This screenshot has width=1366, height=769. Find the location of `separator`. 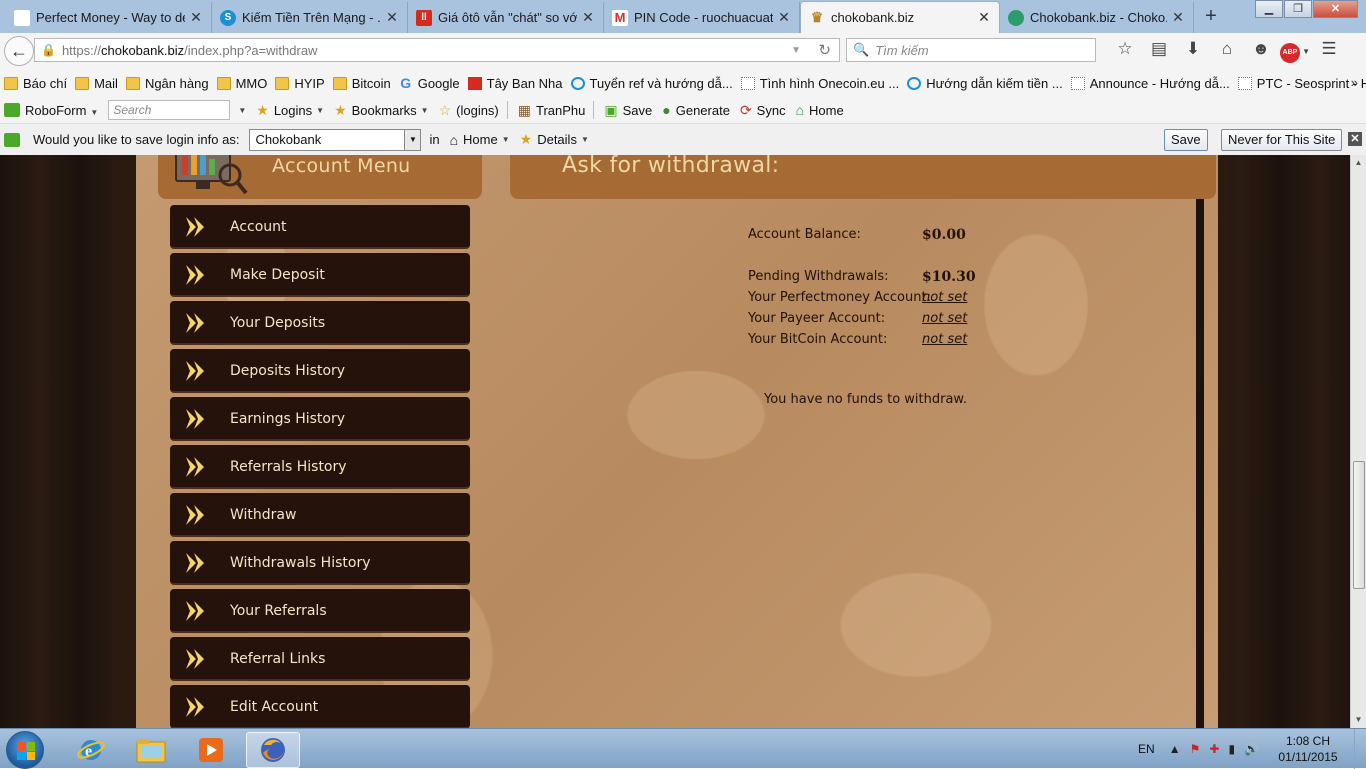

separator is located at coordinates (594, 110).